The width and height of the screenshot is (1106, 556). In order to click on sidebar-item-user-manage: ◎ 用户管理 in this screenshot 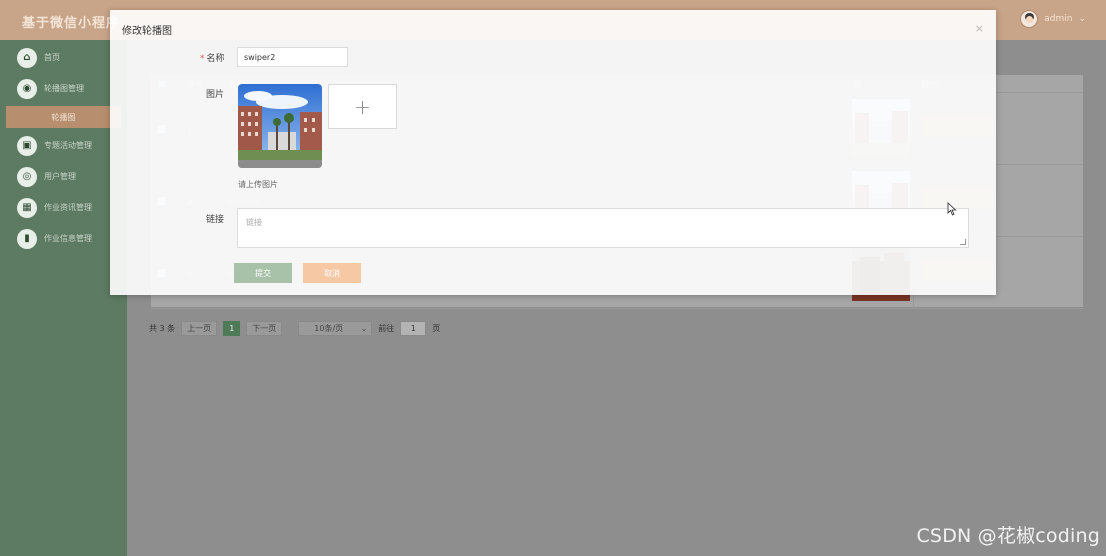, I will do `click(63, 176)`.